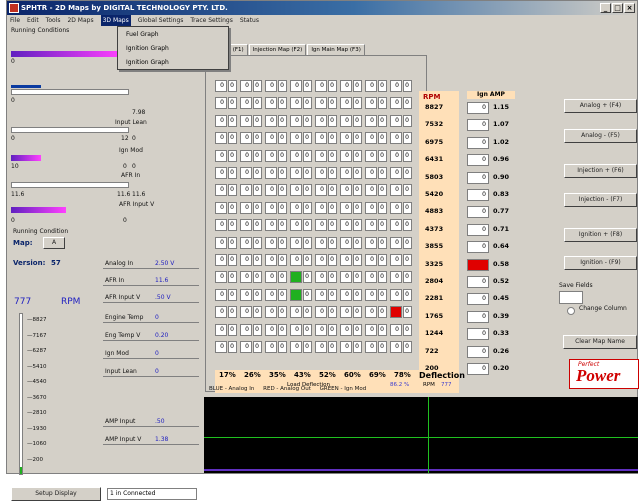  I want to click on map-cell, so click(396, 312).